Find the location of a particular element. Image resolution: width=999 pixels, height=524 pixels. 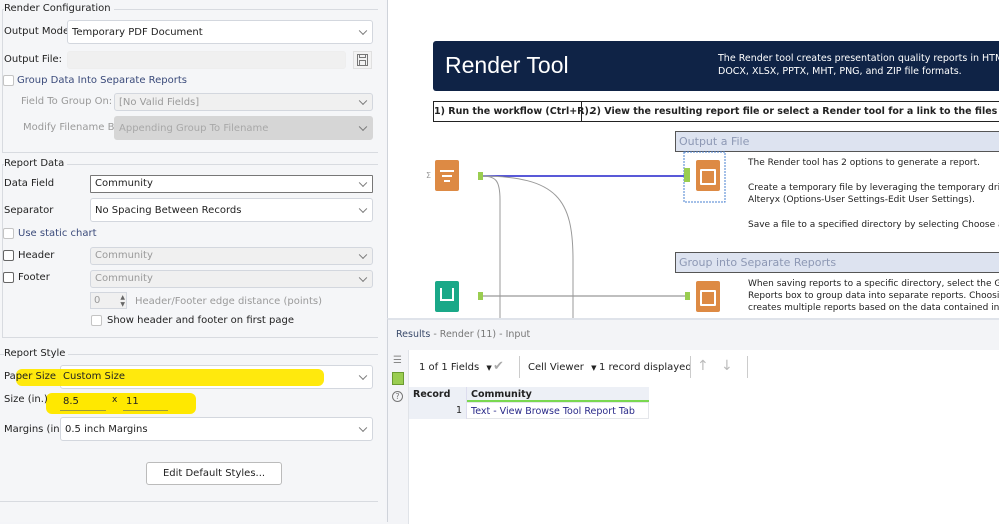

margins-label: Margins (in.) is located at coordinates (35, 429).